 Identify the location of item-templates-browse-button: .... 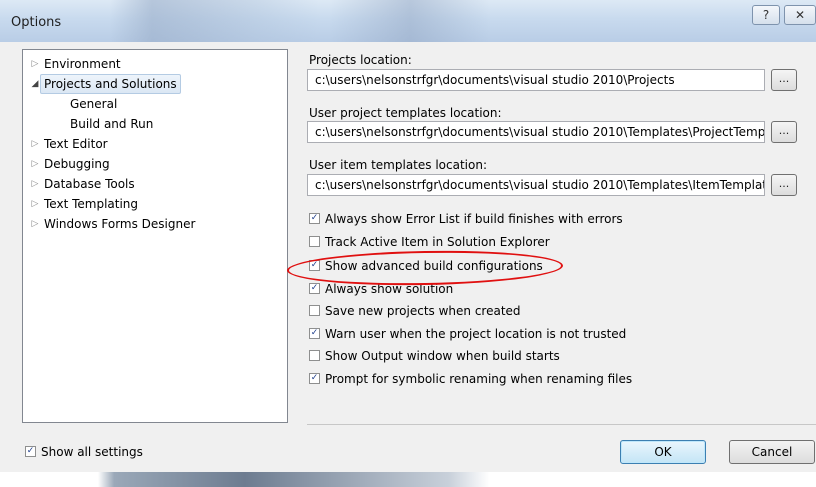
(784, 185).